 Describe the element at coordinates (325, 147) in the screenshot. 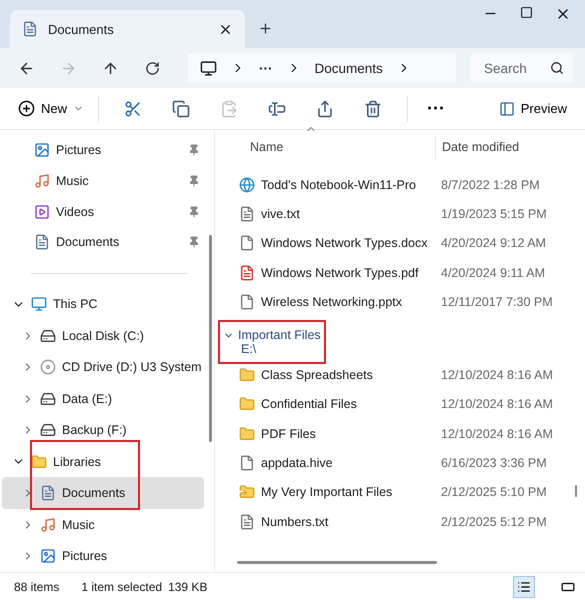

I see `column-header: Name` at that location.